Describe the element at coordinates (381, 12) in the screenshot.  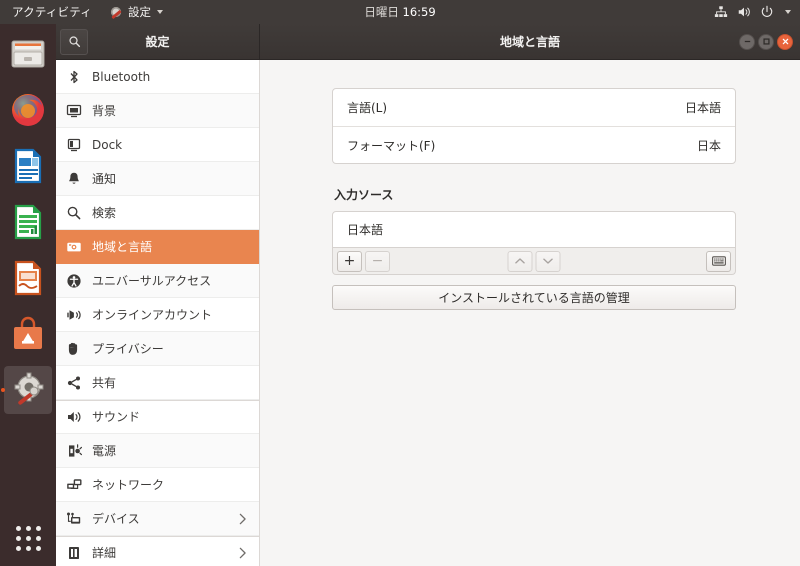
I see `clock-day: 日曜日` at that location.